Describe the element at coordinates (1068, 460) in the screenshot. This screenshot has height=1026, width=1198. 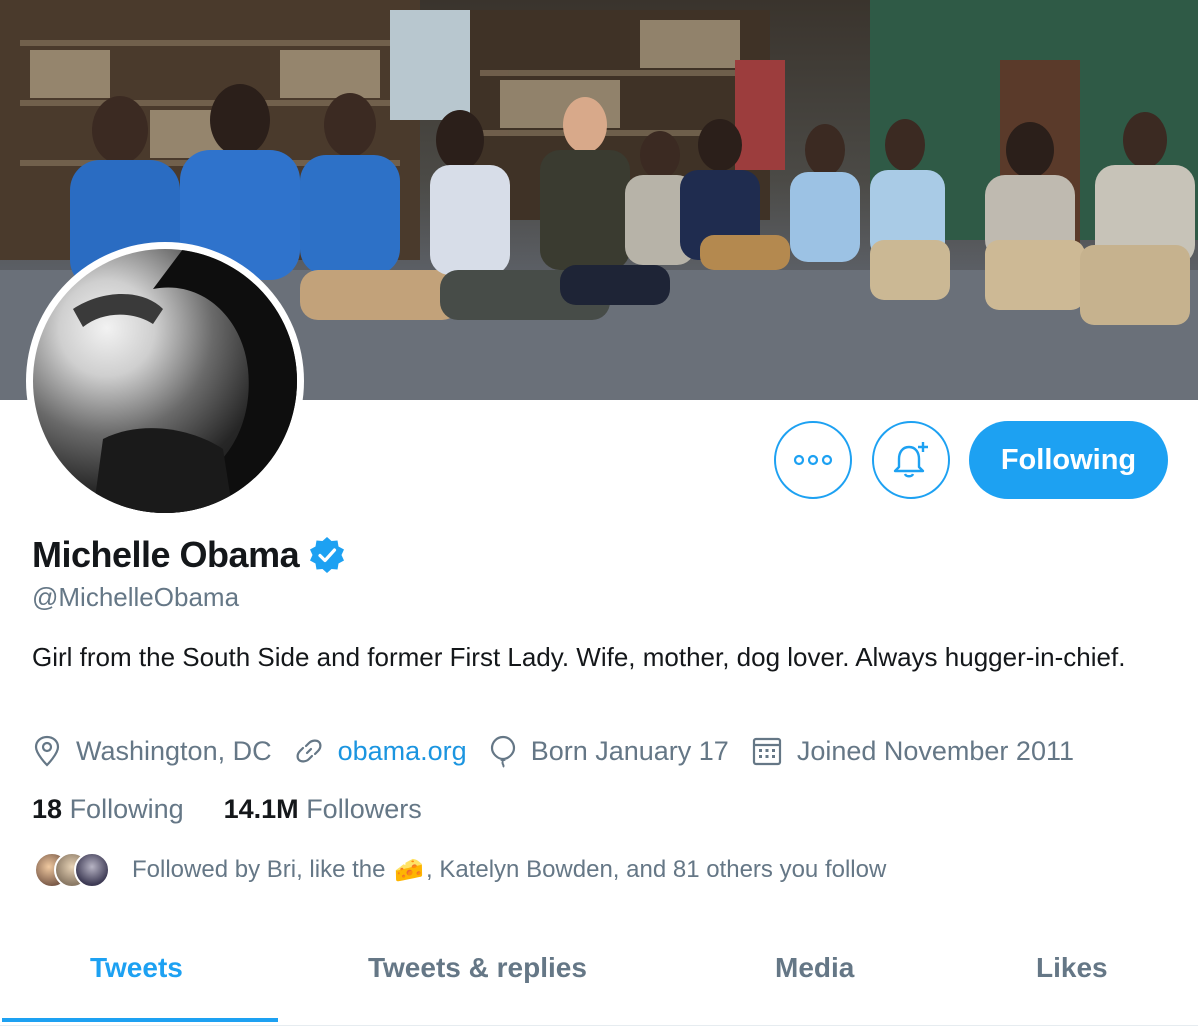
I see `following-button: Following` at that location.